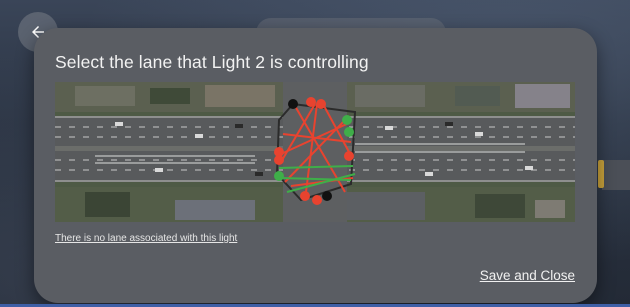 This screenshot has height=307, width=630. Describe the element at coordinates (616, 175) in the screenshot. I see `background-panel` at that location.